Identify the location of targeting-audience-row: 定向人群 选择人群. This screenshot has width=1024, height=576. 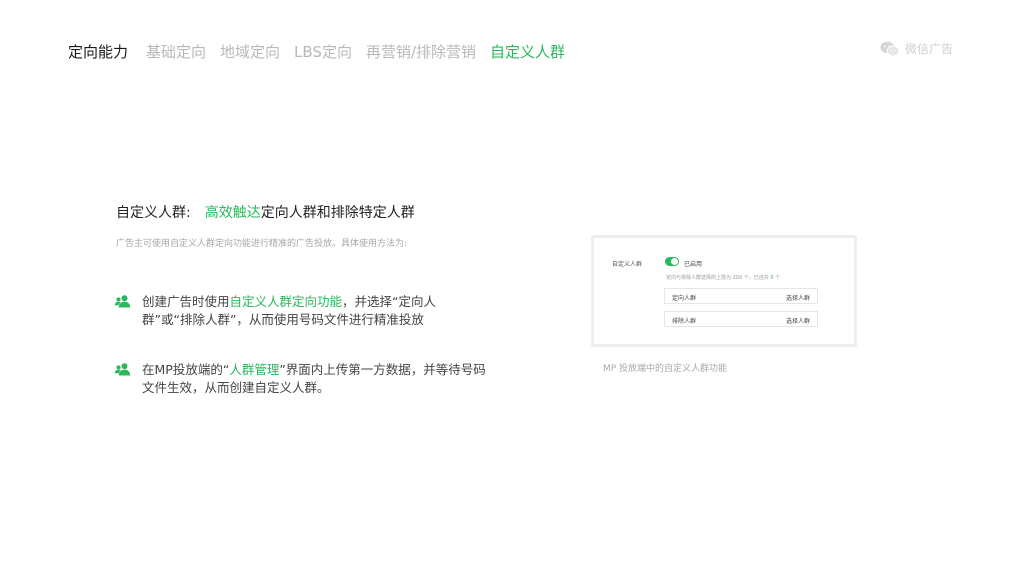
(741, 296).